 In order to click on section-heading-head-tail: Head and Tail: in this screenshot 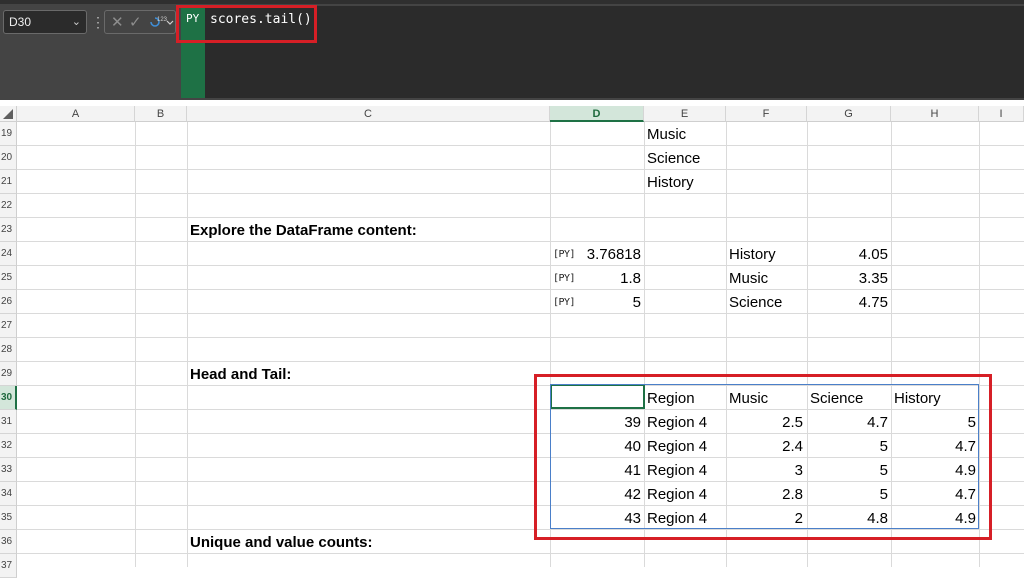, I will do `click(369, 374)`.